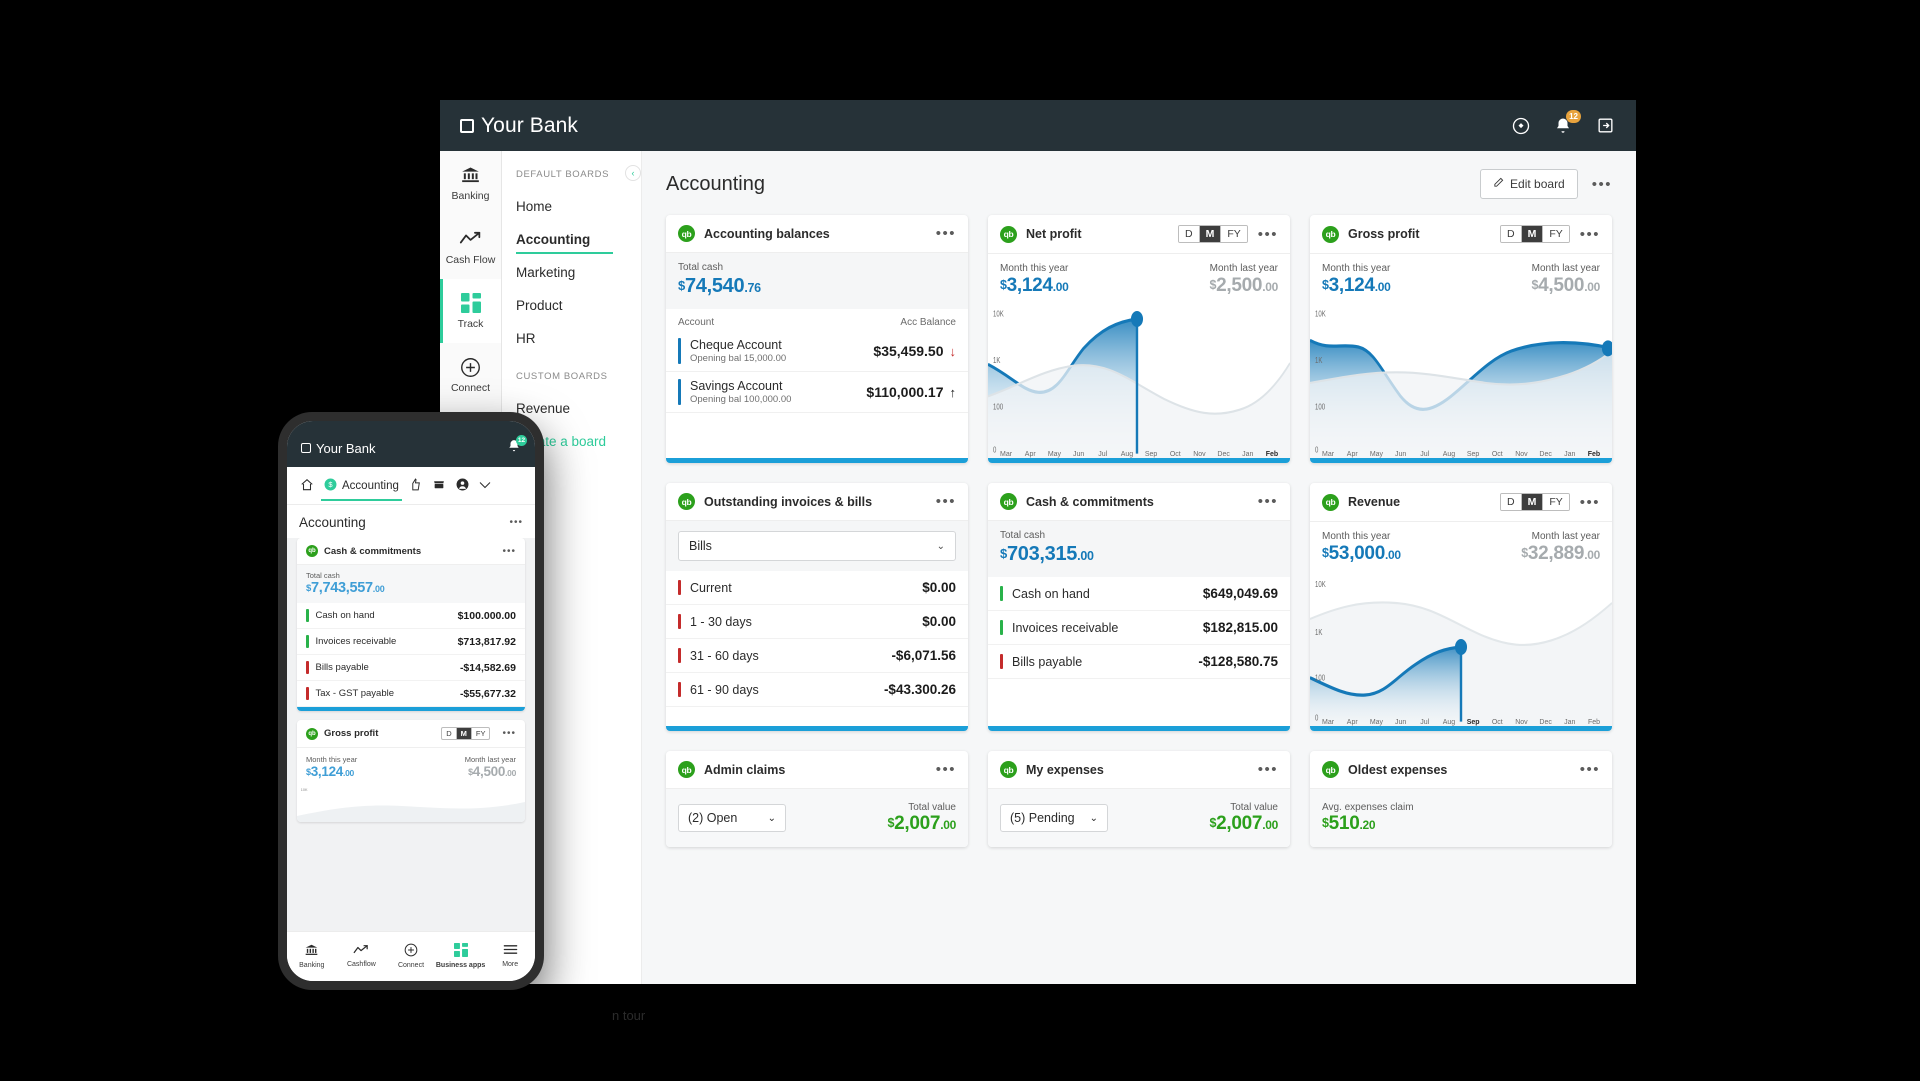 This screenshot has height=1081, width=1920. What do you see at coordinates (1556, 553) in the screenshot?
I see `amount-main: 32,889` at bounding box center [1556, 553].